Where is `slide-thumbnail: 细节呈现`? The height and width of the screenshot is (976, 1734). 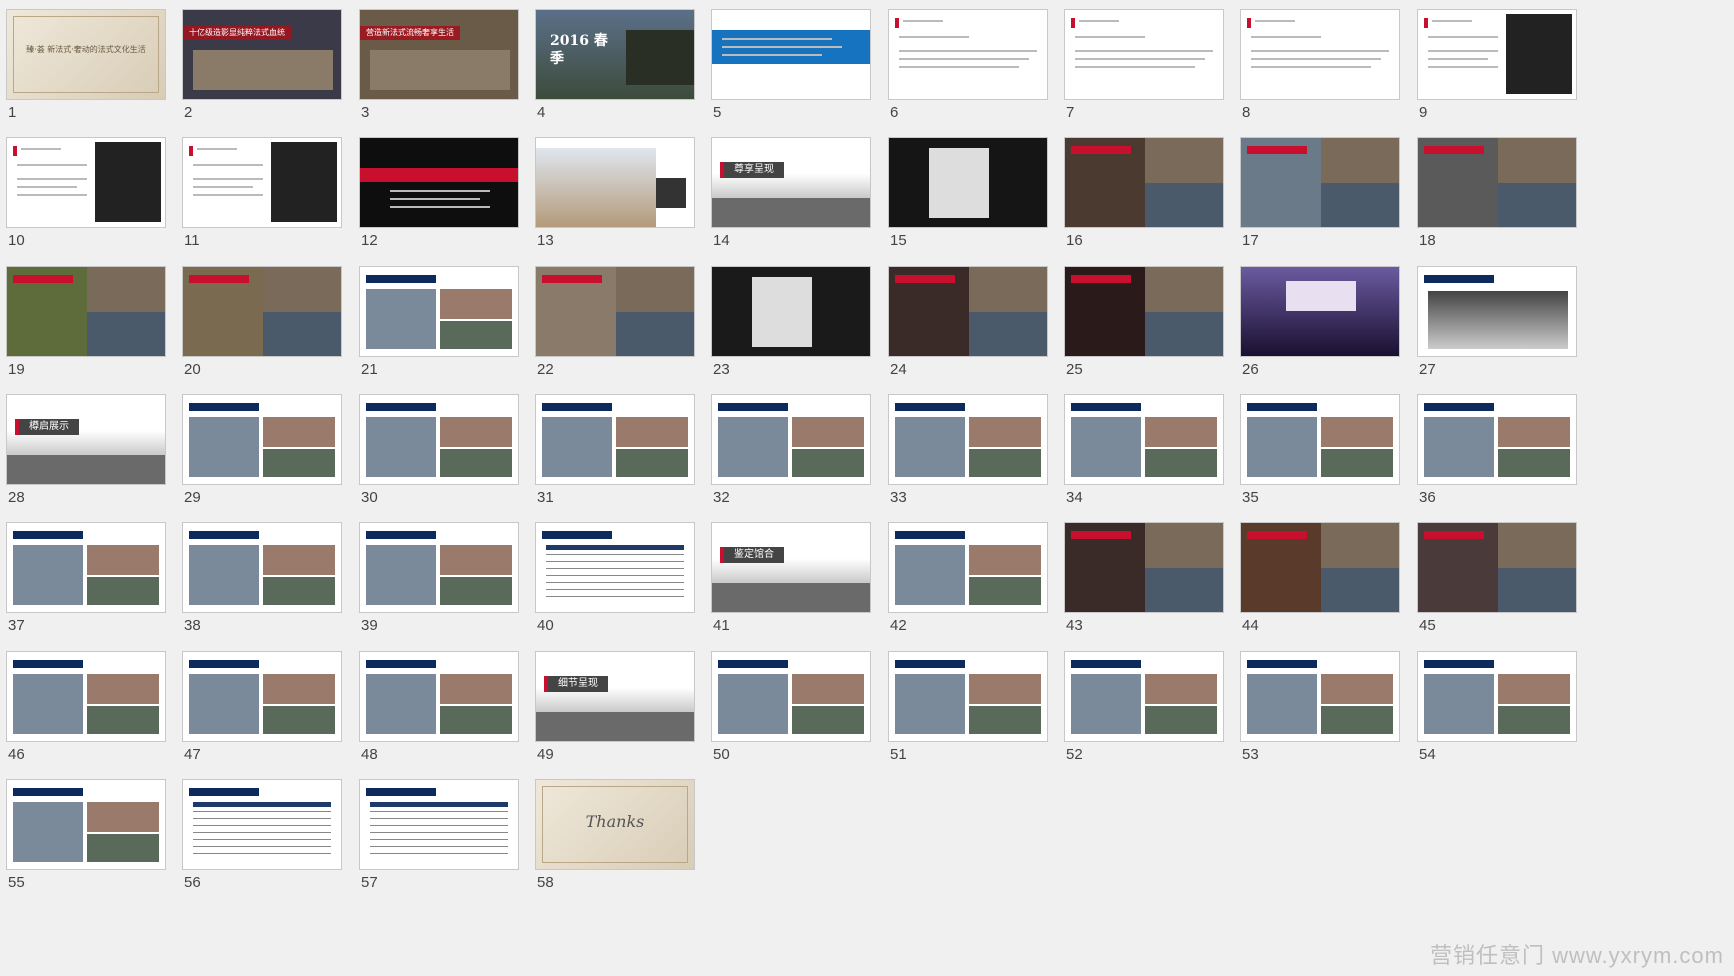
slide-thumbnail: 细节呈现 is located at coordinates (615, 696).